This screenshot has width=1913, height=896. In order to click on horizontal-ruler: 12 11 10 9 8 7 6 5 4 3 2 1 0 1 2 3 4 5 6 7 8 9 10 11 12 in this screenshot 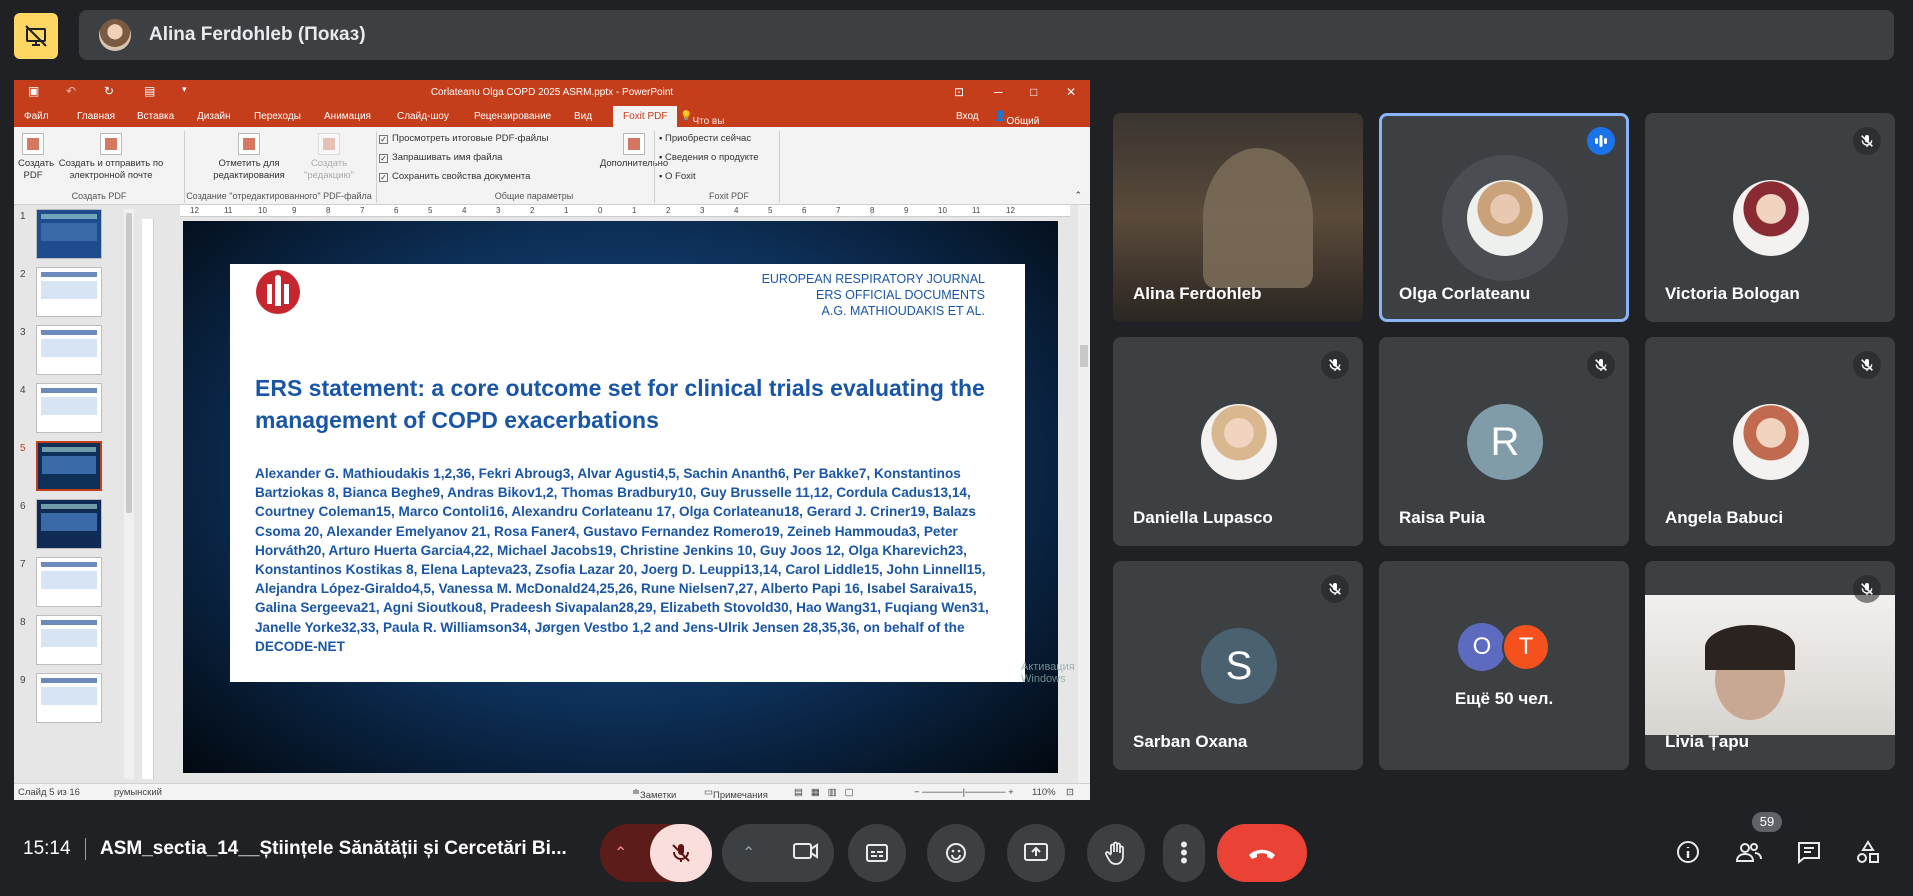, I will do `click(625, 211)`.